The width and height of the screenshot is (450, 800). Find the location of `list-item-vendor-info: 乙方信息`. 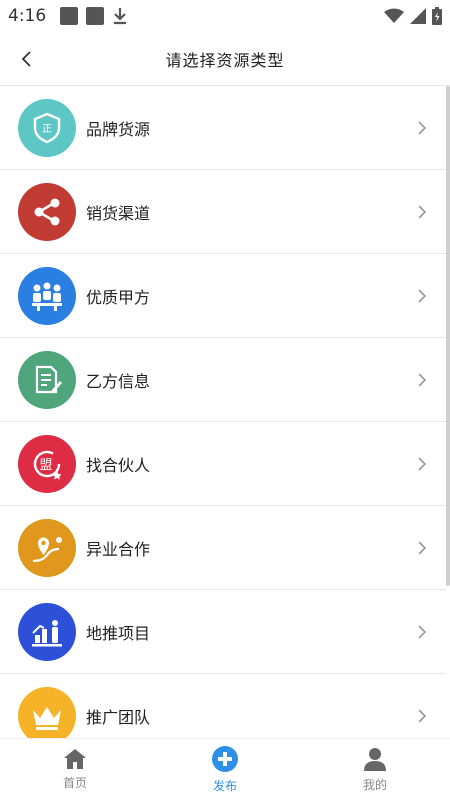

list-item-vendor-info: 乙方信息 is located at coordinates (223, 380).